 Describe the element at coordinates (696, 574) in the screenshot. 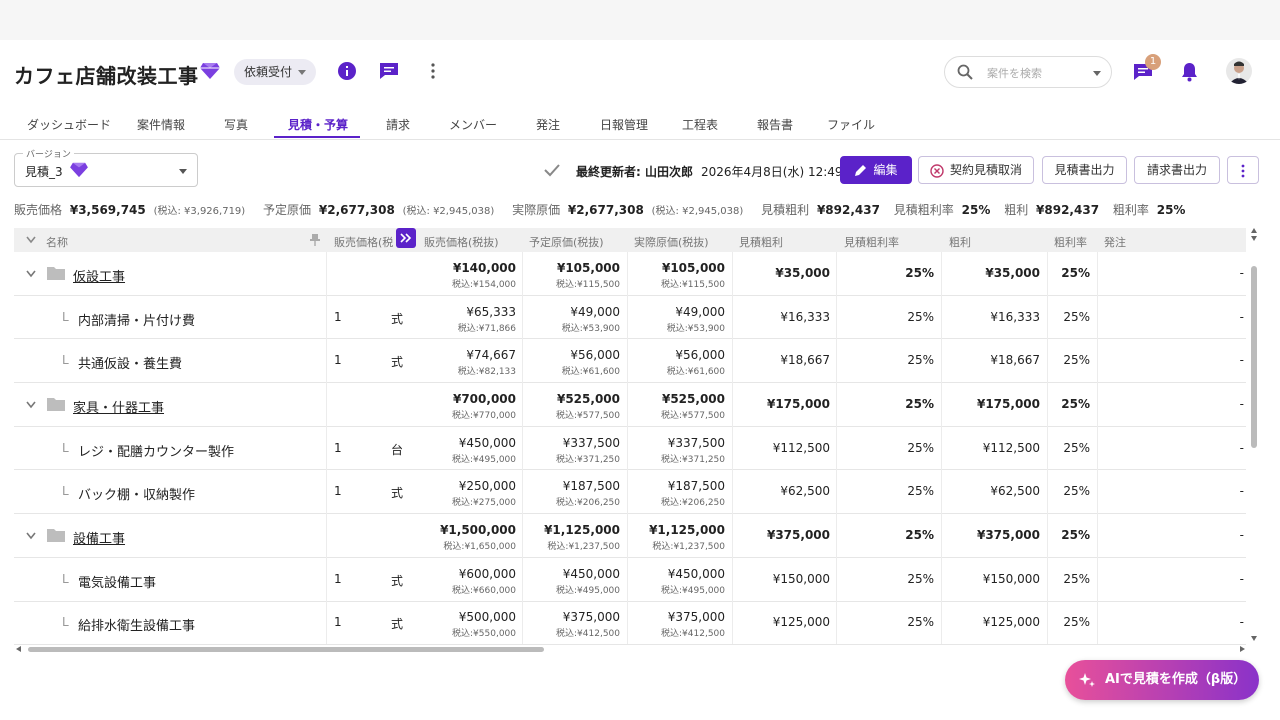

I see `actual-cell: ¥450,000` at that location.